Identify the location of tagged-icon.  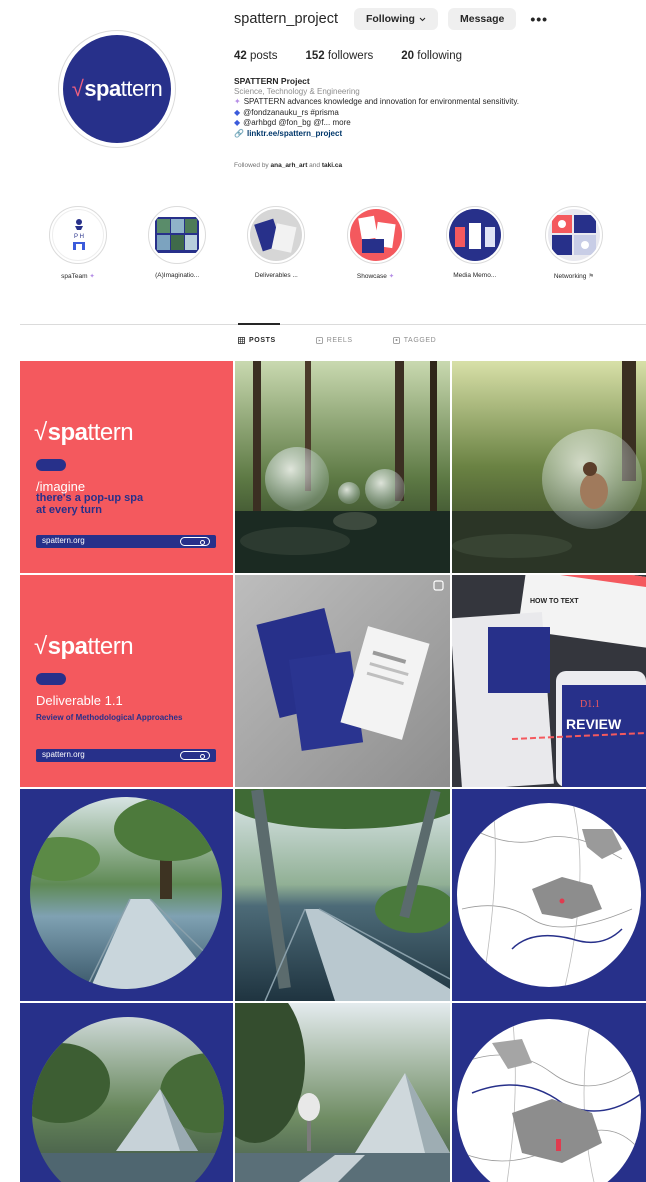
(396, 340).